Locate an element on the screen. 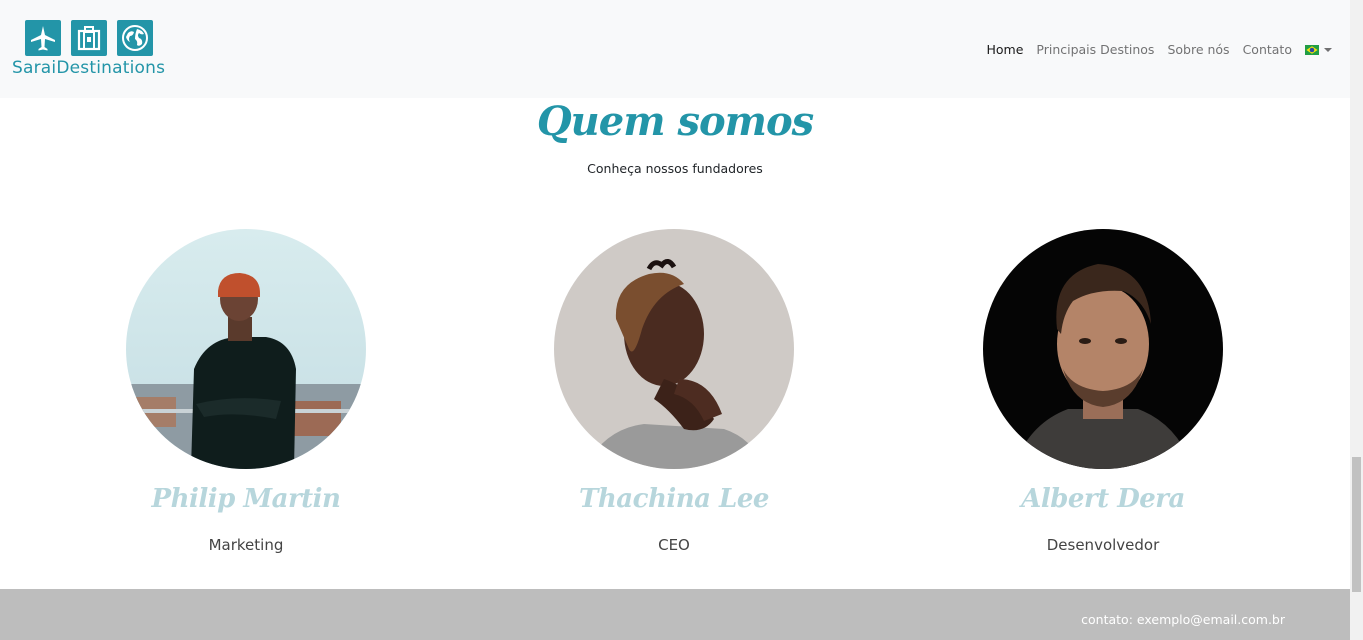 This screenshot has height=640, width=1363. vertical-scrollbar is located at coordinates (1356, 320).